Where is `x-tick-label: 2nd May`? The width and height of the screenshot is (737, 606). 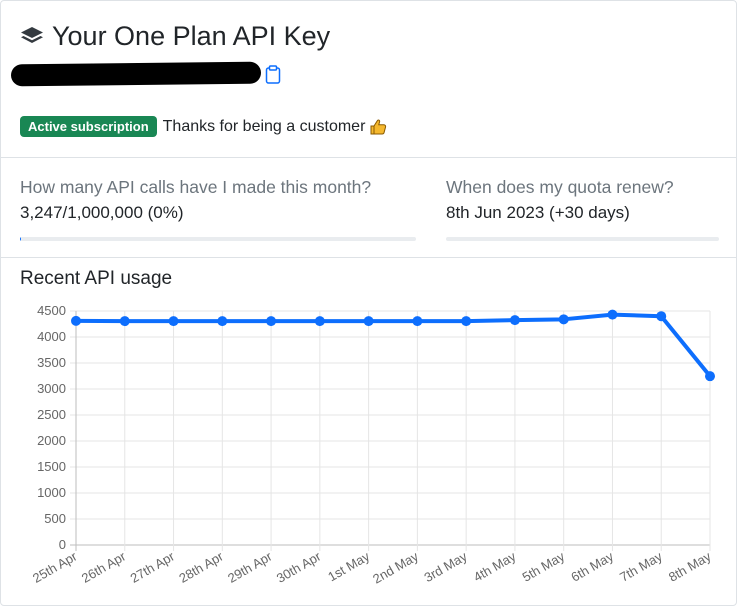 x-tick-label: 2nd May is located at coordinates (395, 567).